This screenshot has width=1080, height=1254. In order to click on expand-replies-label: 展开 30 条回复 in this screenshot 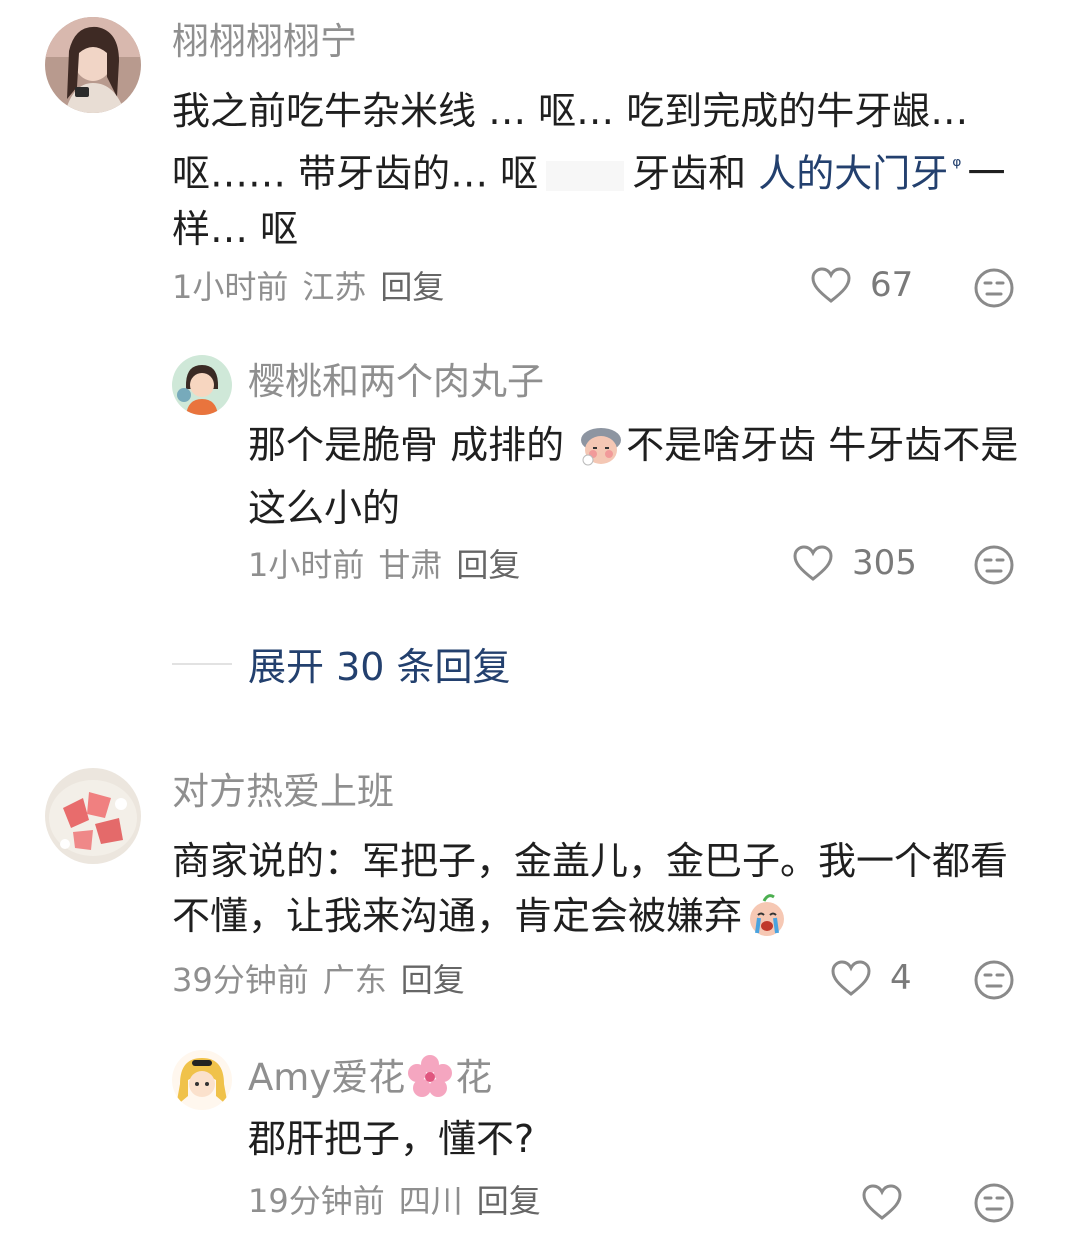, I will do `click(379, 667)`.